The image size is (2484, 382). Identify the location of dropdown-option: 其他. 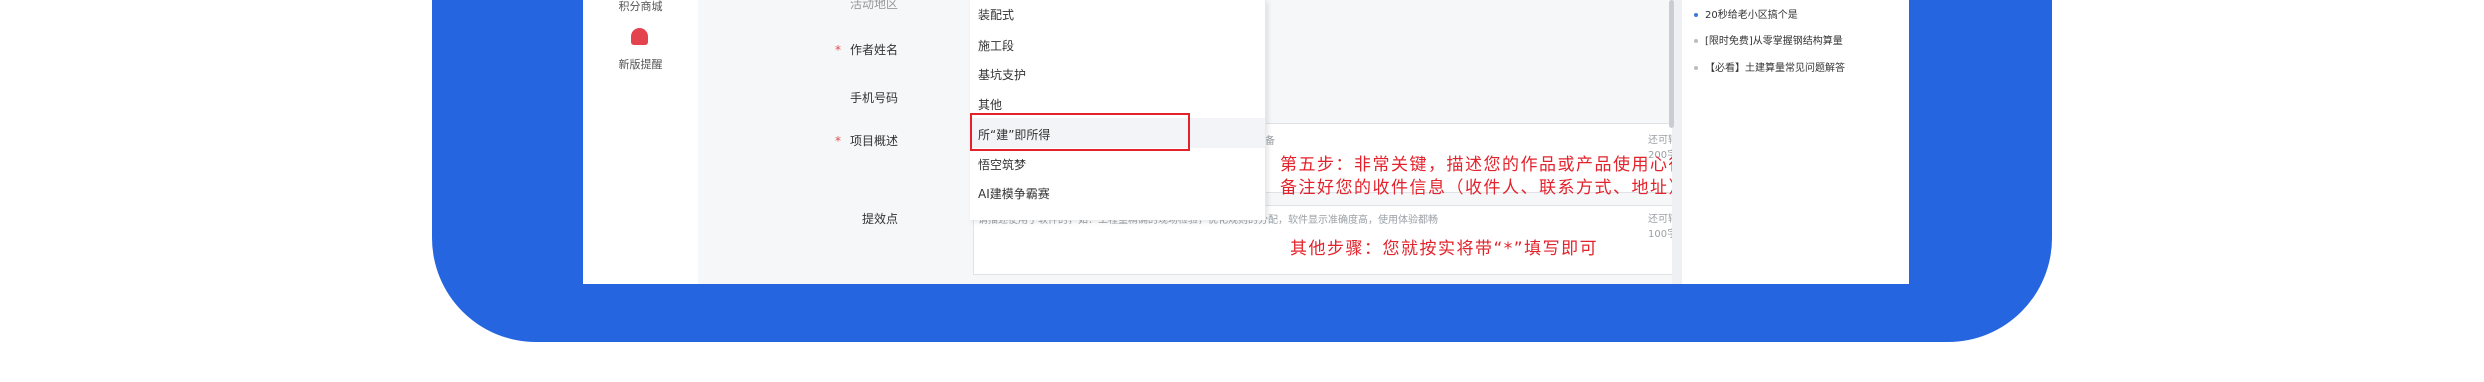
(990, 104).